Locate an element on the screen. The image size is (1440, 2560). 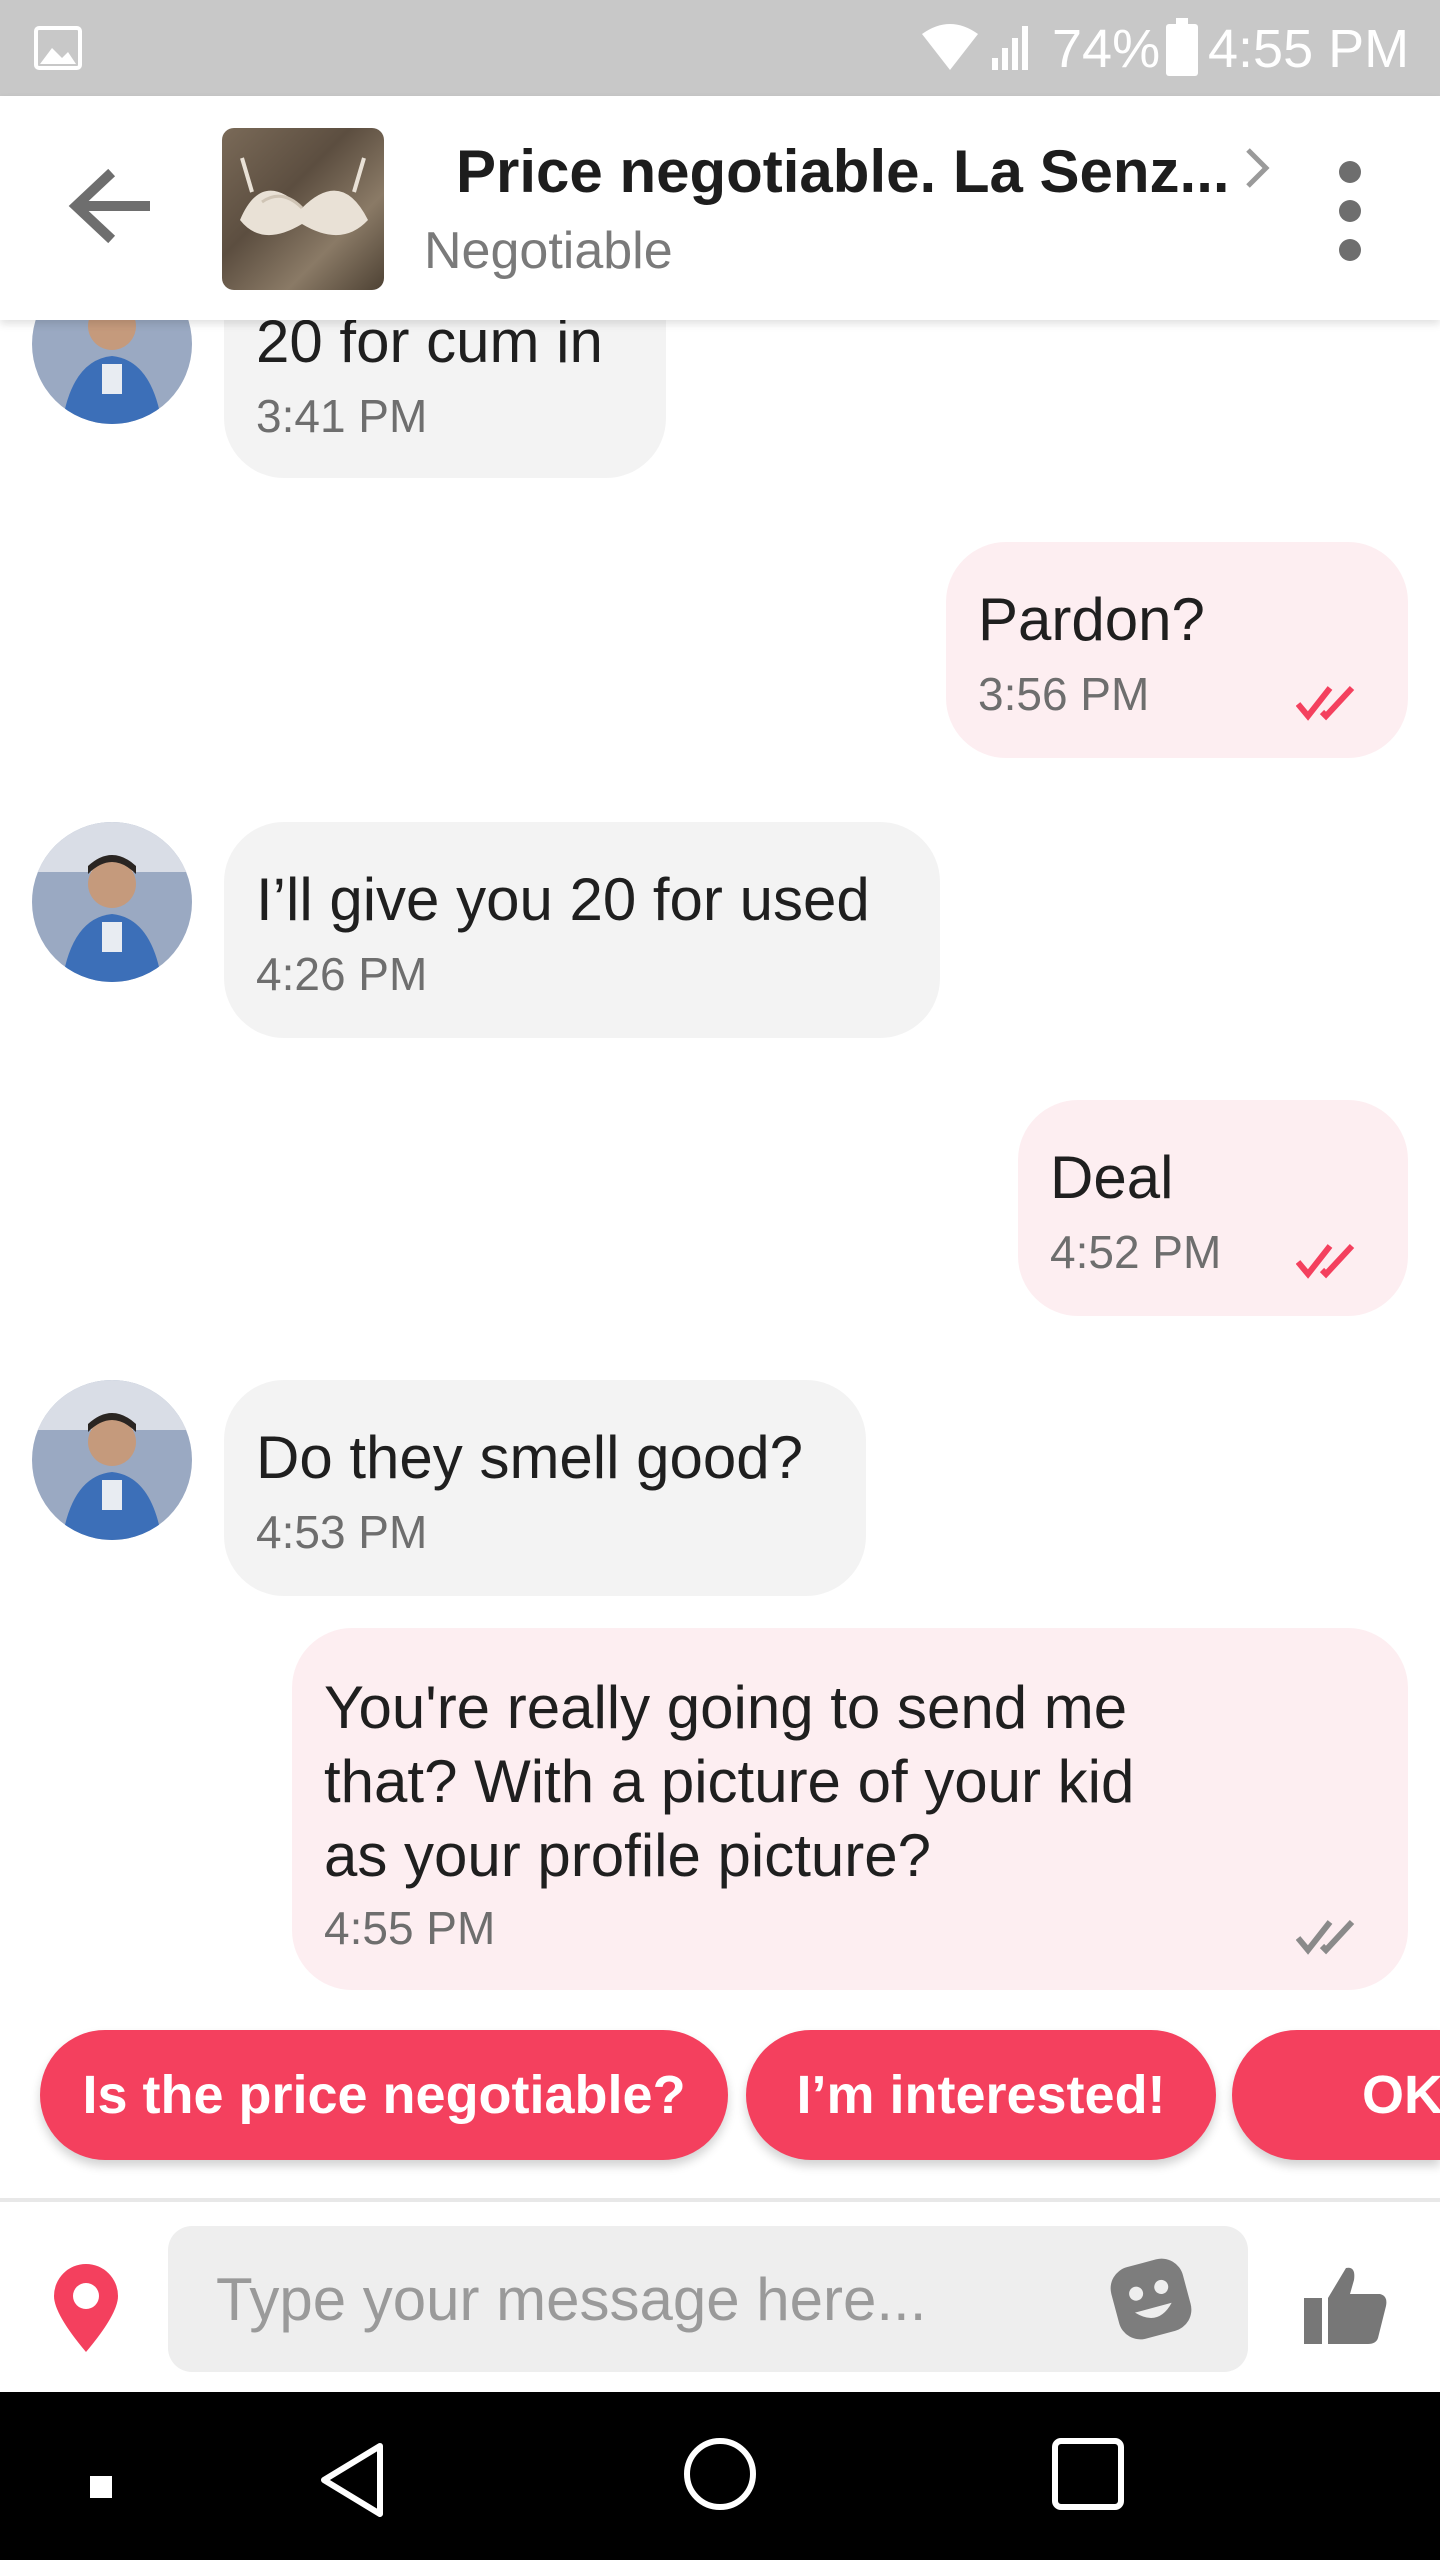
message-bubble-outgoing: Deal 4:52 PM is located at coordinates (1213, 1208).